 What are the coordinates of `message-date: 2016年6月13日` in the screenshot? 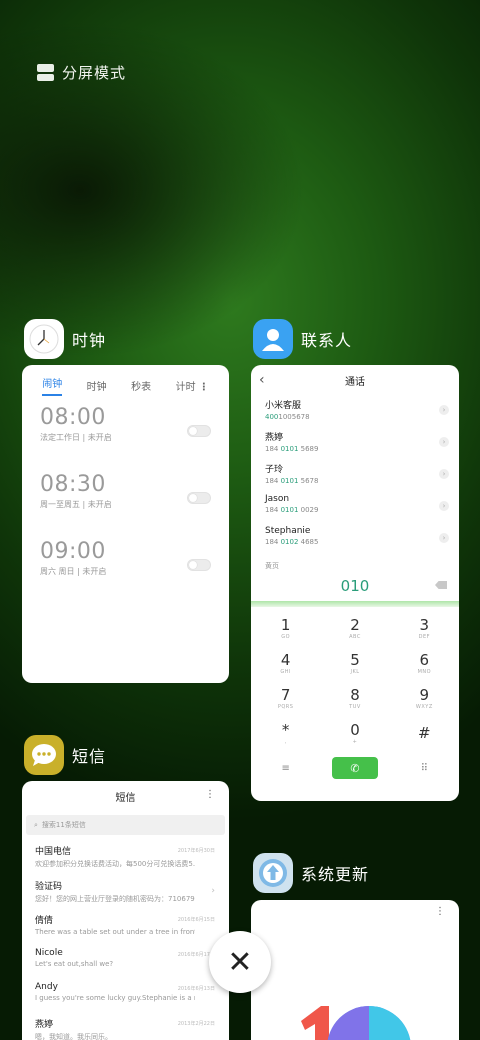 It's located at (196, 989).